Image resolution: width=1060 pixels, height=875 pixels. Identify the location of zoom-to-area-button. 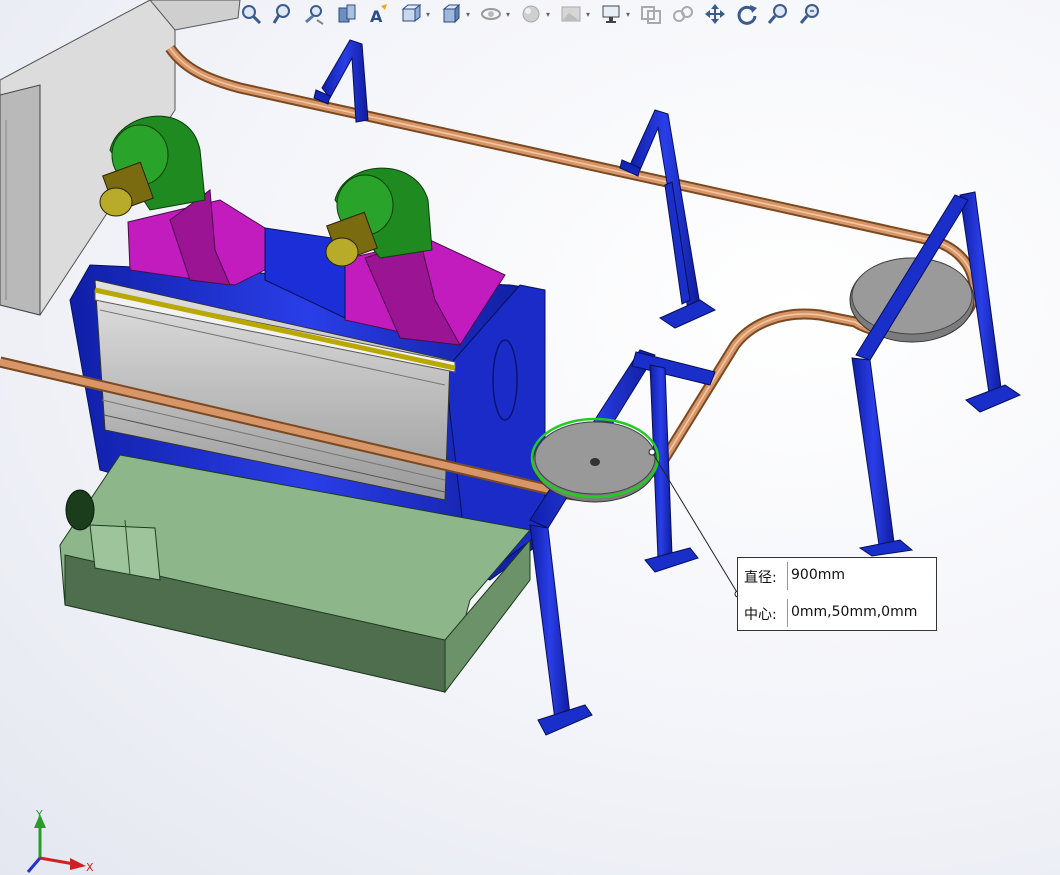
(283, 14).